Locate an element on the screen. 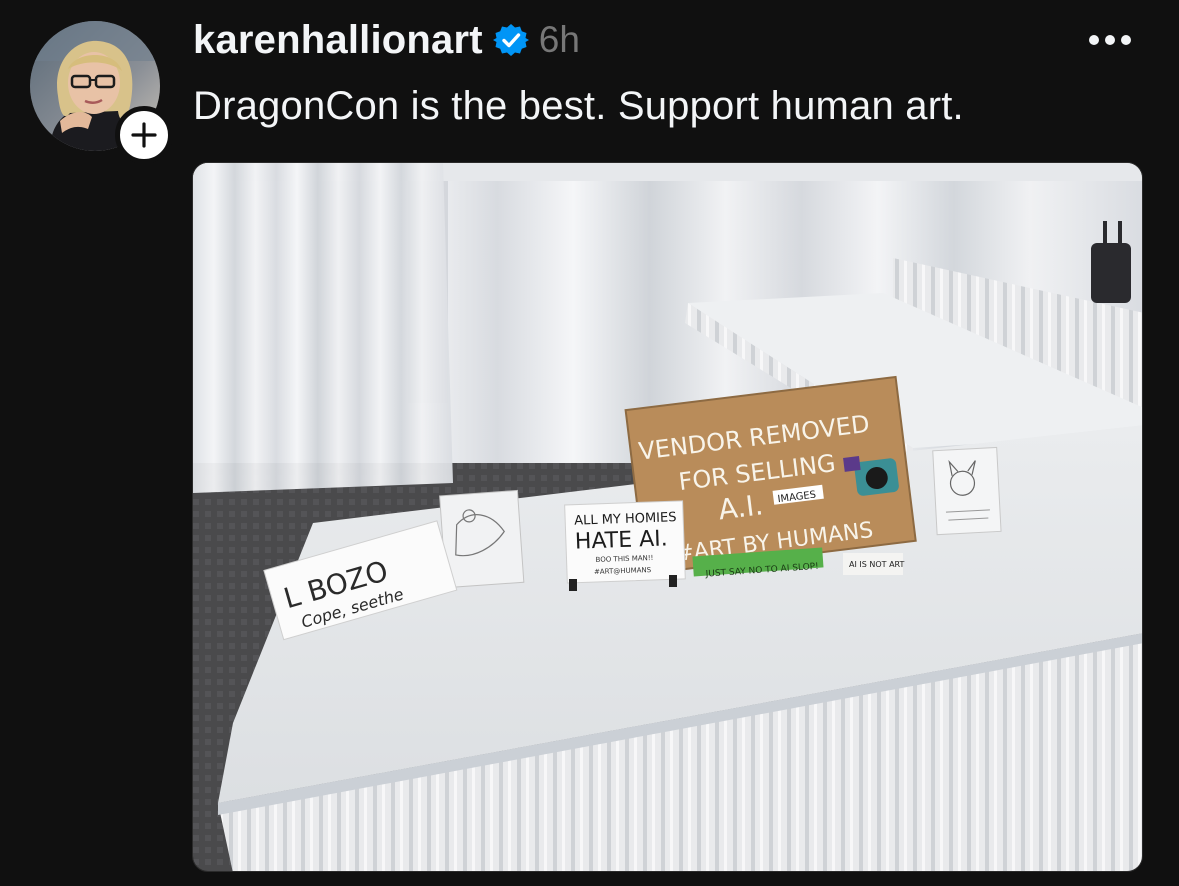 The width and height of the screenshot is (1179, 886). homies-line2: HATE AI. is located at coordinates (622, 540).